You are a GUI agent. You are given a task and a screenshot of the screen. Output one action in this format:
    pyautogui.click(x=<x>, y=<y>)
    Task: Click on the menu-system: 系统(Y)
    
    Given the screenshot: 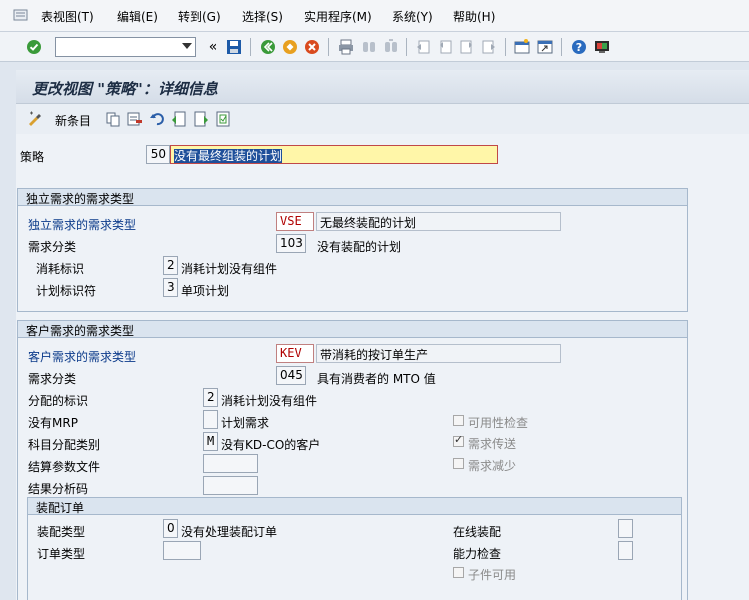 What is the action you would take?
    pyautogui.click(x=412, y=16)
    